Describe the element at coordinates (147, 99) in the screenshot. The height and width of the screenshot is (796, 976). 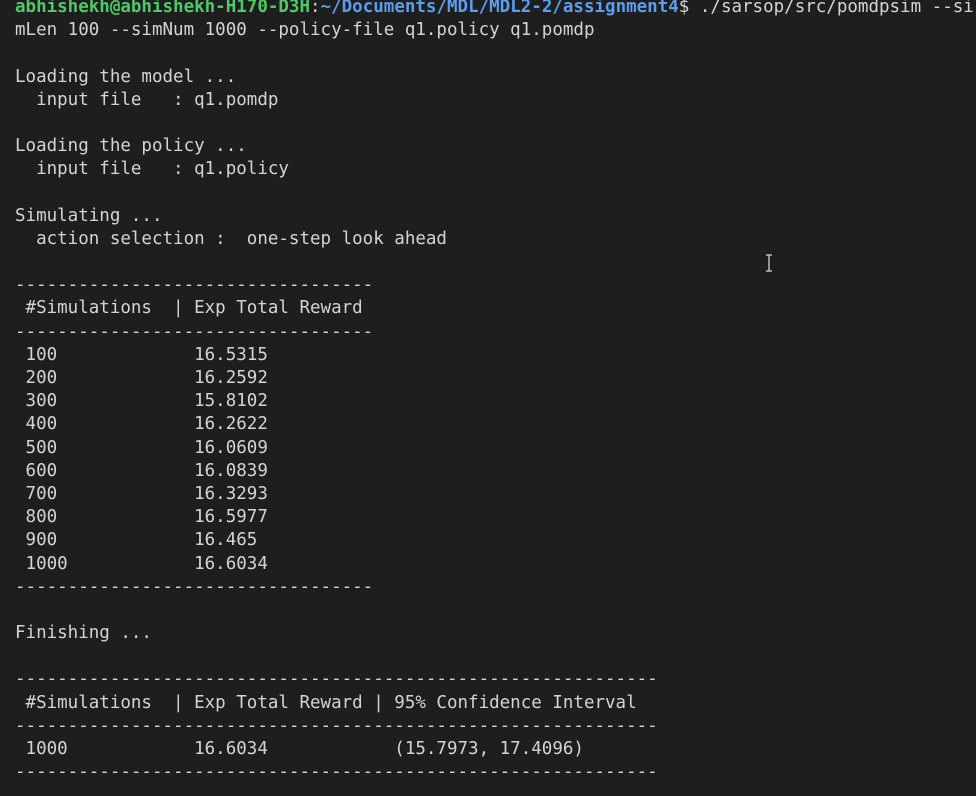
I see `model-input-file-text: input file : q1.pomdp` at that location.